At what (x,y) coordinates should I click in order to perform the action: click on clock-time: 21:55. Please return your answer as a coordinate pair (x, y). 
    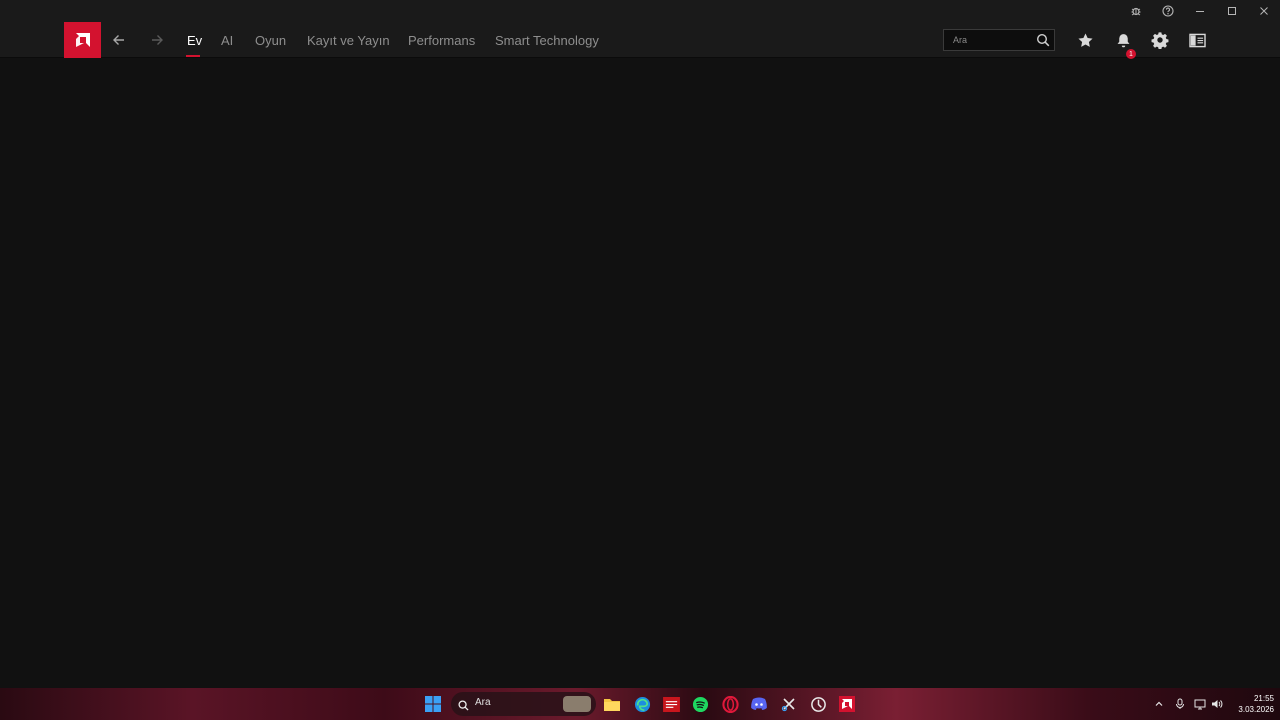
    Looking at the image, I should click on (1263, 698).